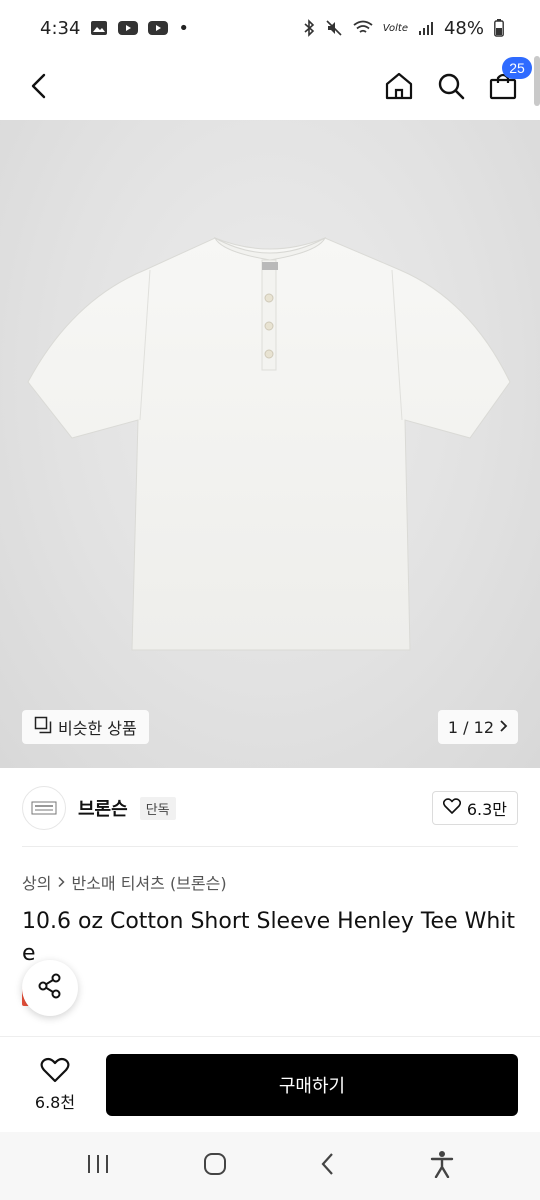  I want to click on battery-icon, so click(499, 28).